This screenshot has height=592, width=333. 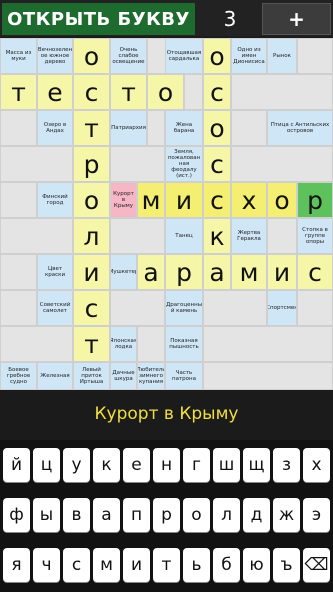 What do you see at coordinates (136, 515) in the screenshot?
I see `key: п` at bounding box center [136, 515].